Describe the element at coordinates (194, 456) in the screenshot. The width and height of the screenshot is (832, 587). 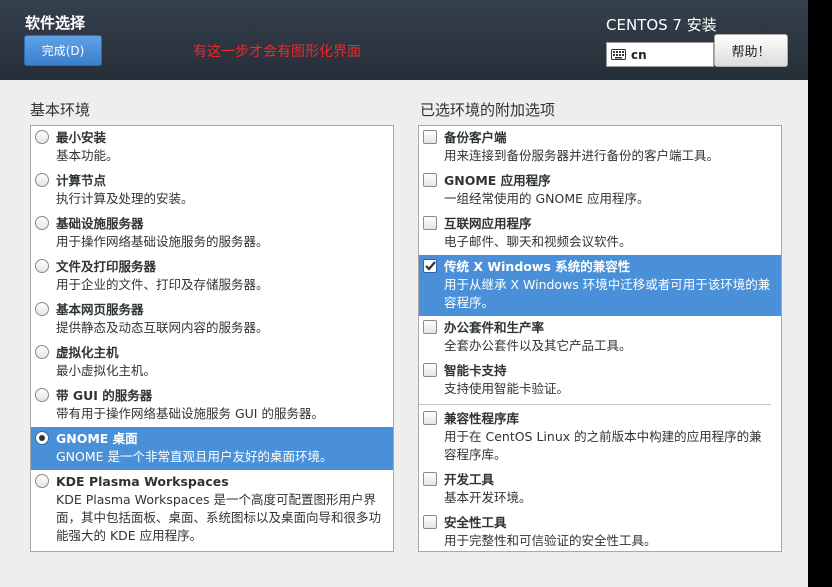
I see `environment-option-description: GNOME 是一个非常直观且用户友好的桌面环境。` at that location.